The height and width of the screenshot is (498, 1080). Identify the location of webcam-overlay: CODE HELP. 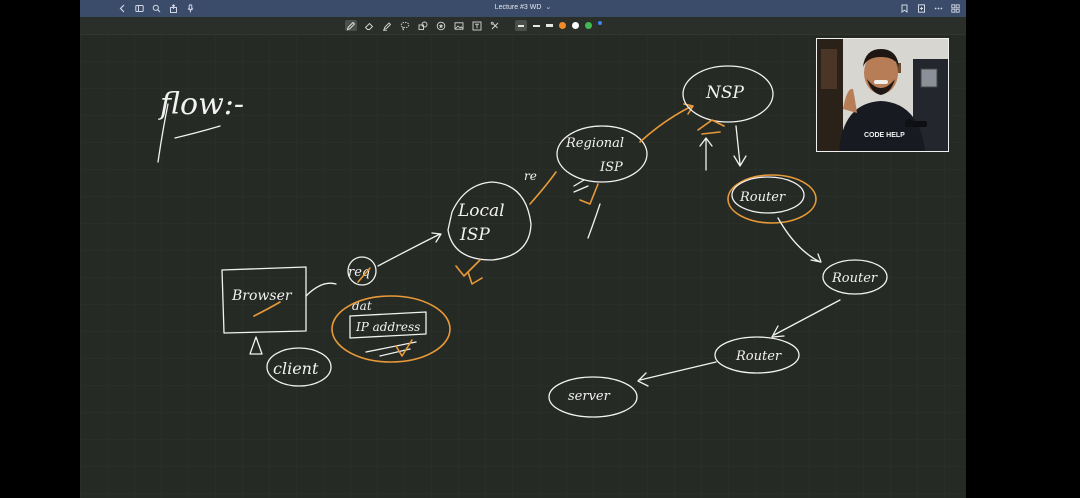
(882, 95).